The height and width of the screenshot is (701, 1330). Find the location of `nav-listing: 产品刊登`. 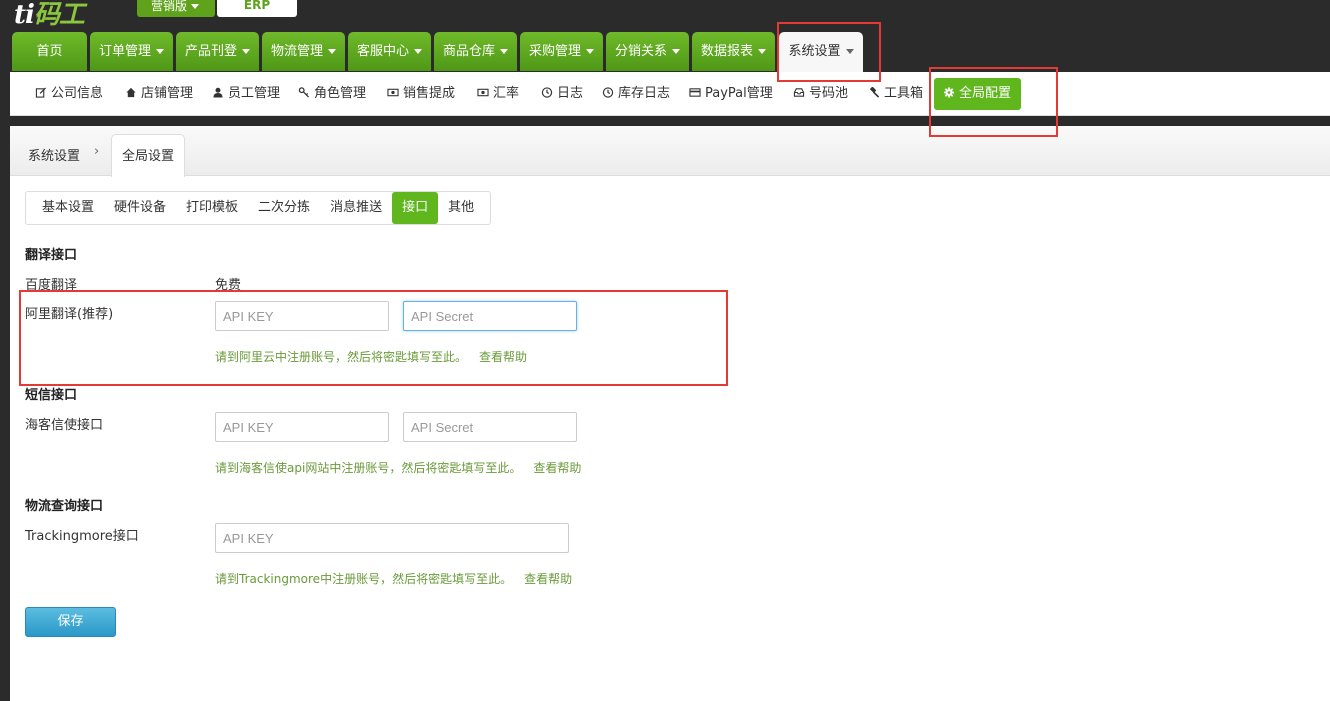

nav-listing: 产品刊登 is located at coordinates (217, 51).